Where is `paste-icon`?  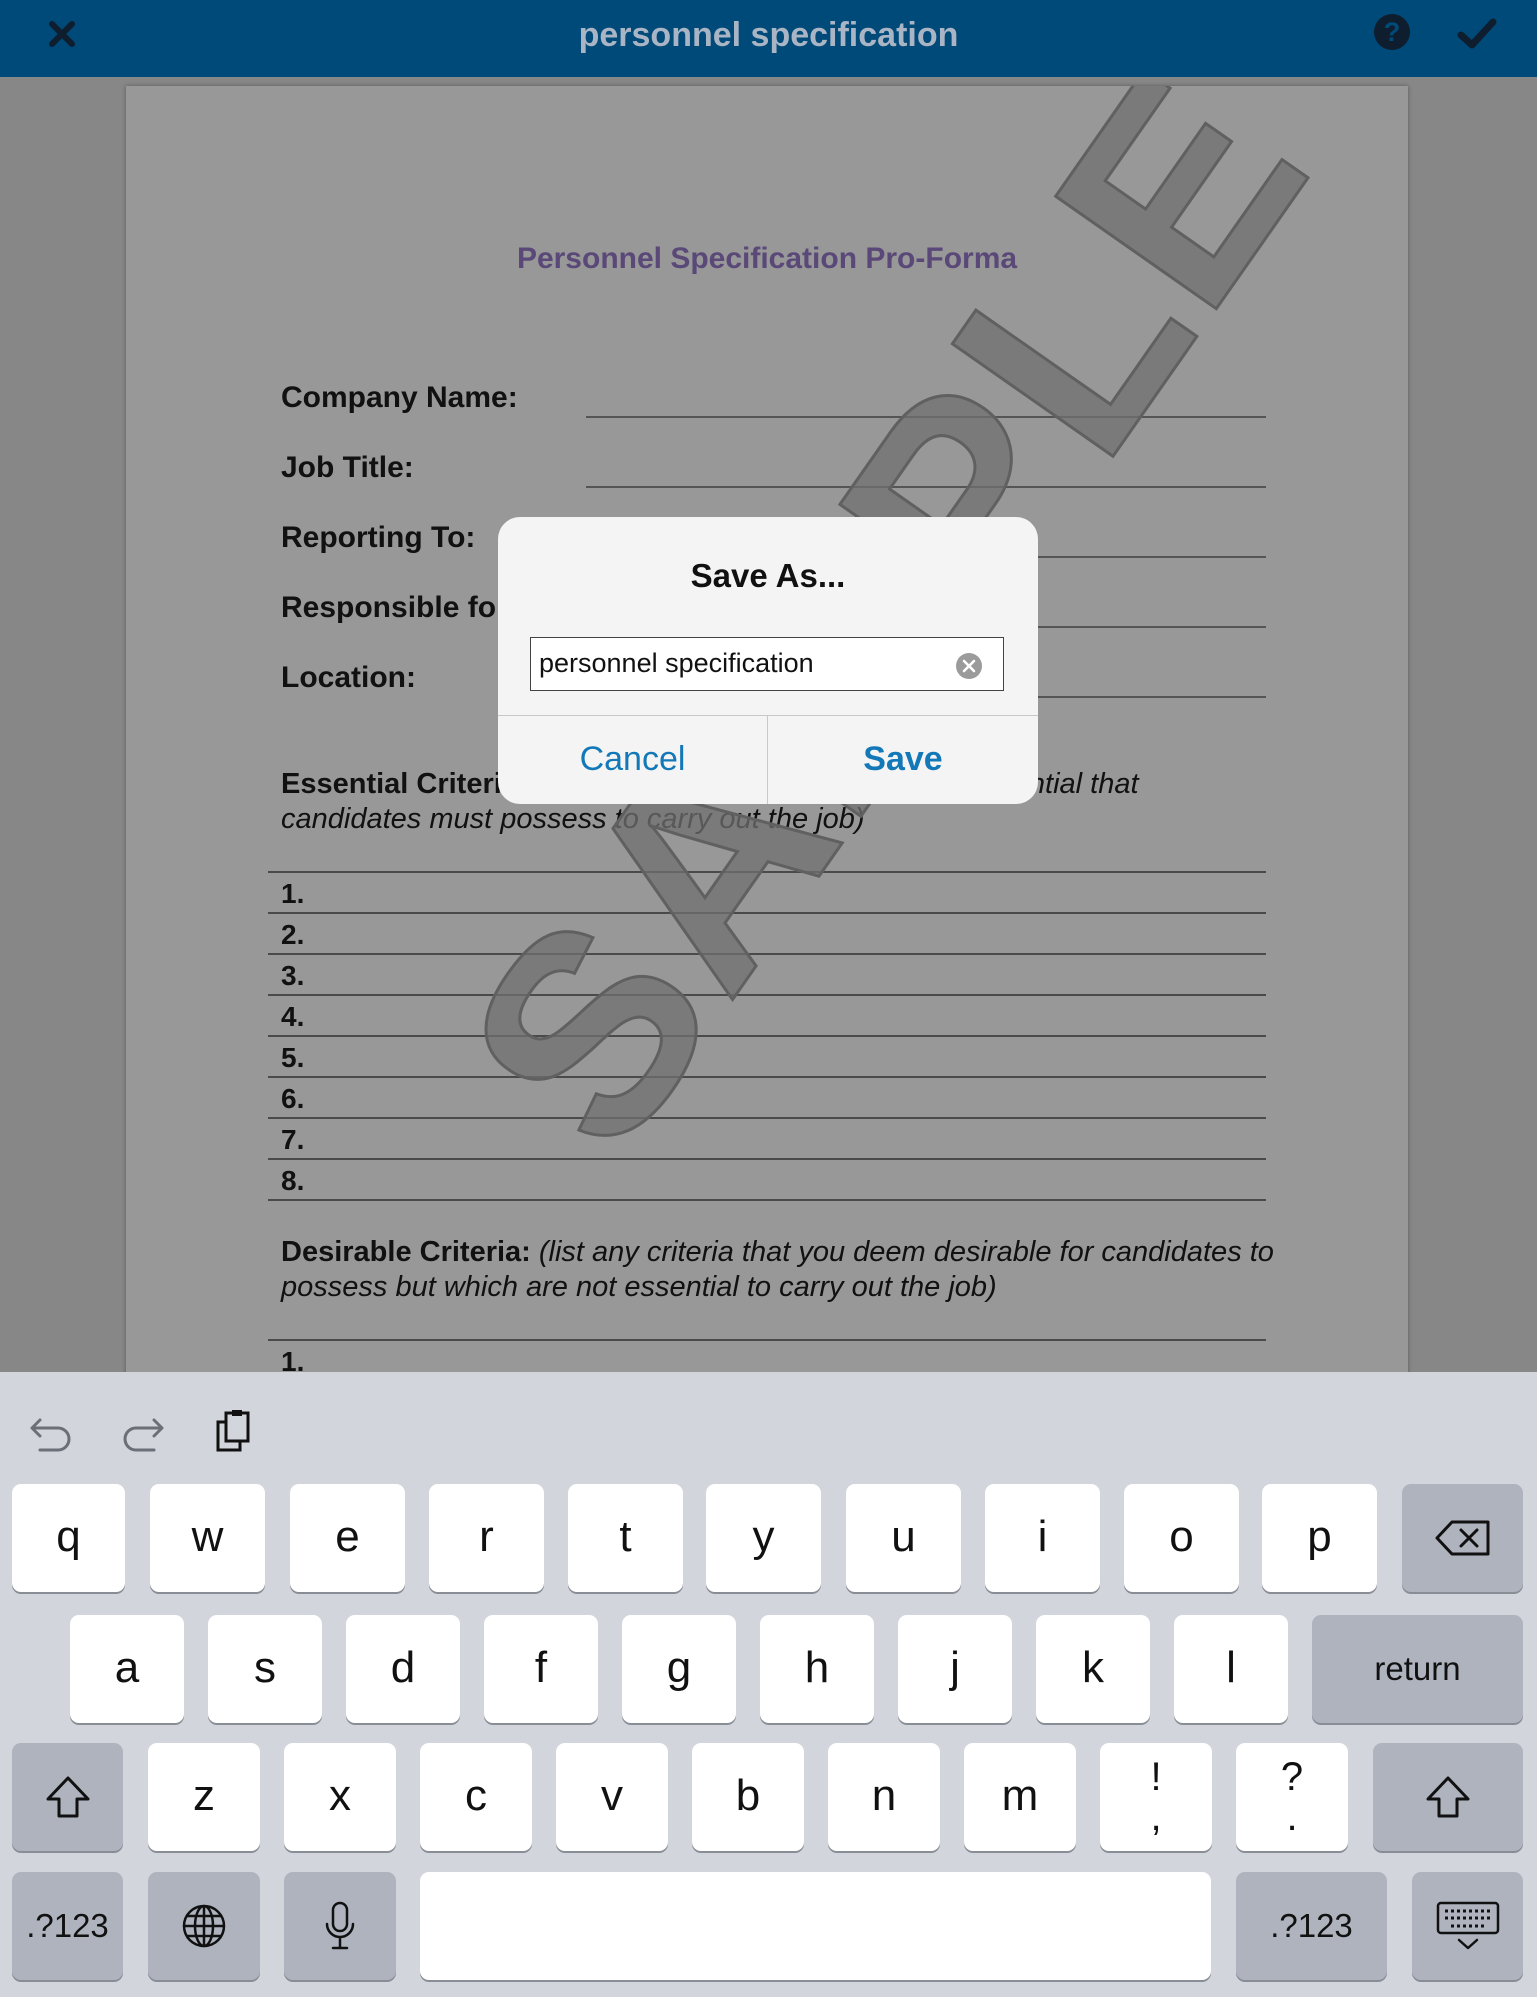 paste-icon is located at coordinates (235, 1431).